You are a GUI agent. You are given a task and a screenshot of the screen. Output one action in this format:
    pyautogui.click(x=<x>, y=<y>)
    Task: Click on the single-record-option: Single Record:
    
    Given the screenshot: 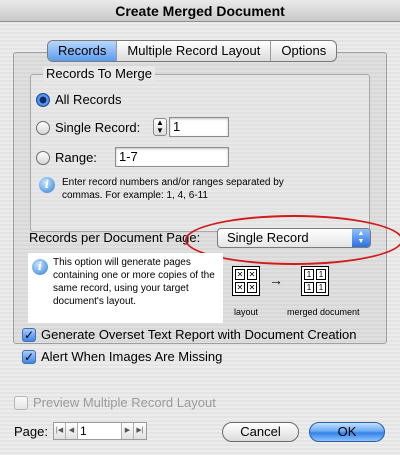 What is the action you would take?
    pyautogui.click(x=88, y=127)
    